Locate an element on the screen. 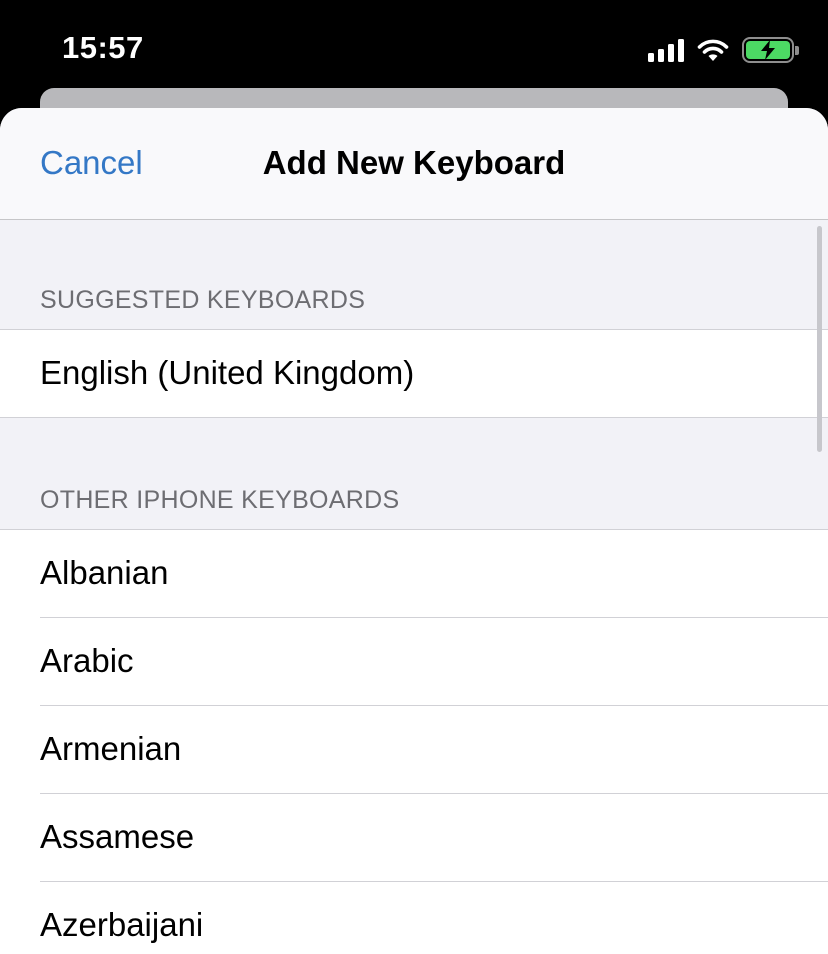  scrollbar is located at coordinates (819, 339).